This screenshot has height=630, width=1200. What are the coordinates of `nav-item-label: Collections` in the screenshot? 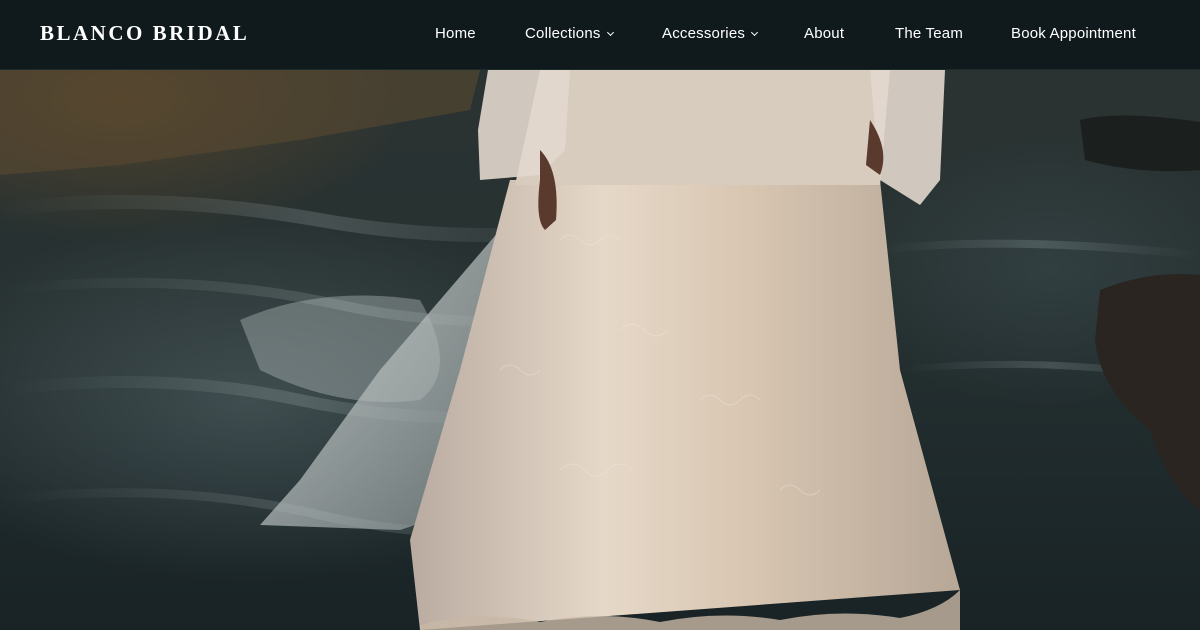 It's located at (563, 33).